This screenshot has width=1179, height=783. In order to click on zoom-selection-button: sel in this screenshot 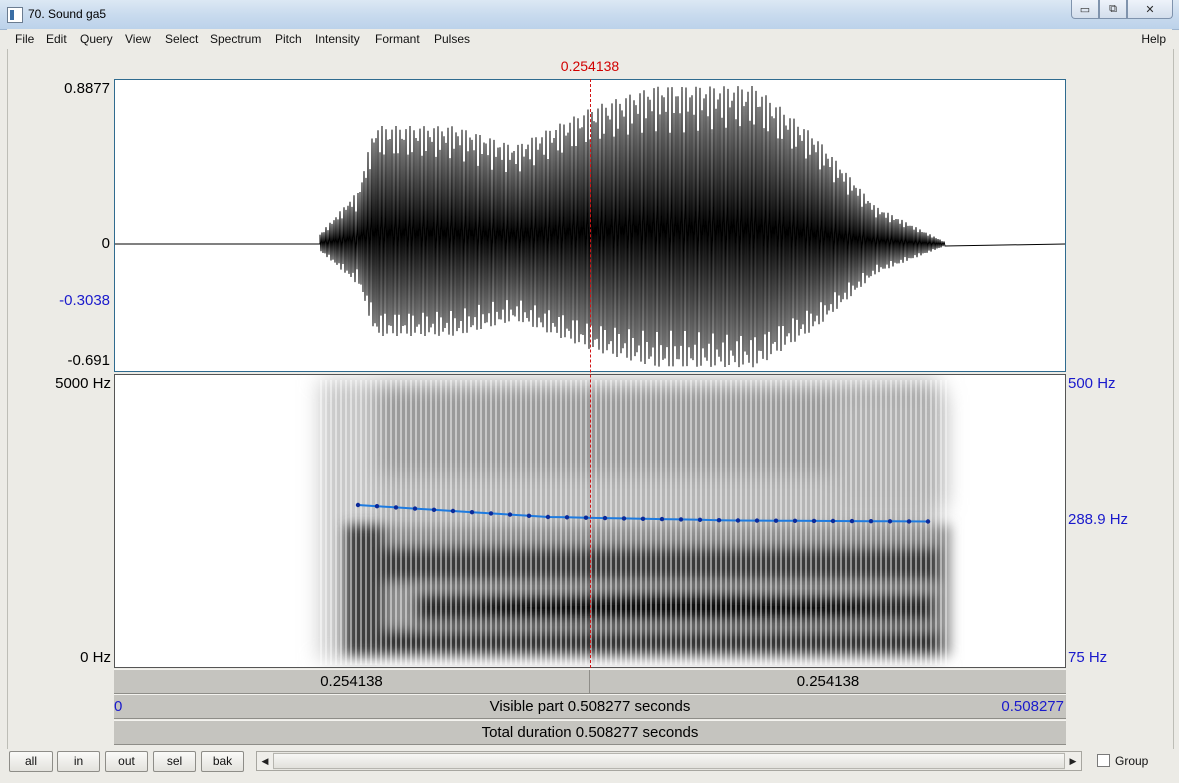, I will do `click(174, 761)`.